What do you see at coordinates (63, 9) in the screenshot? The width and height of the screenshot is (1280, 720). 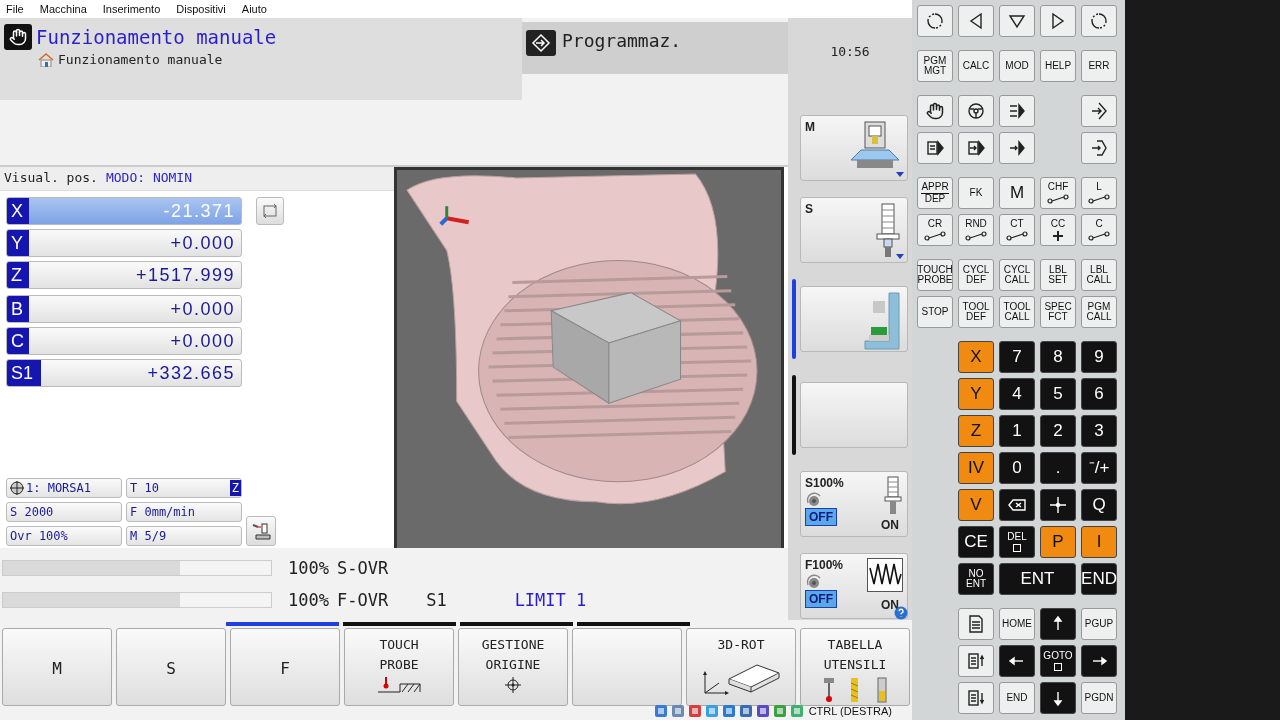 I see `menu-item: Macchina` at bounding box center [63, 9].